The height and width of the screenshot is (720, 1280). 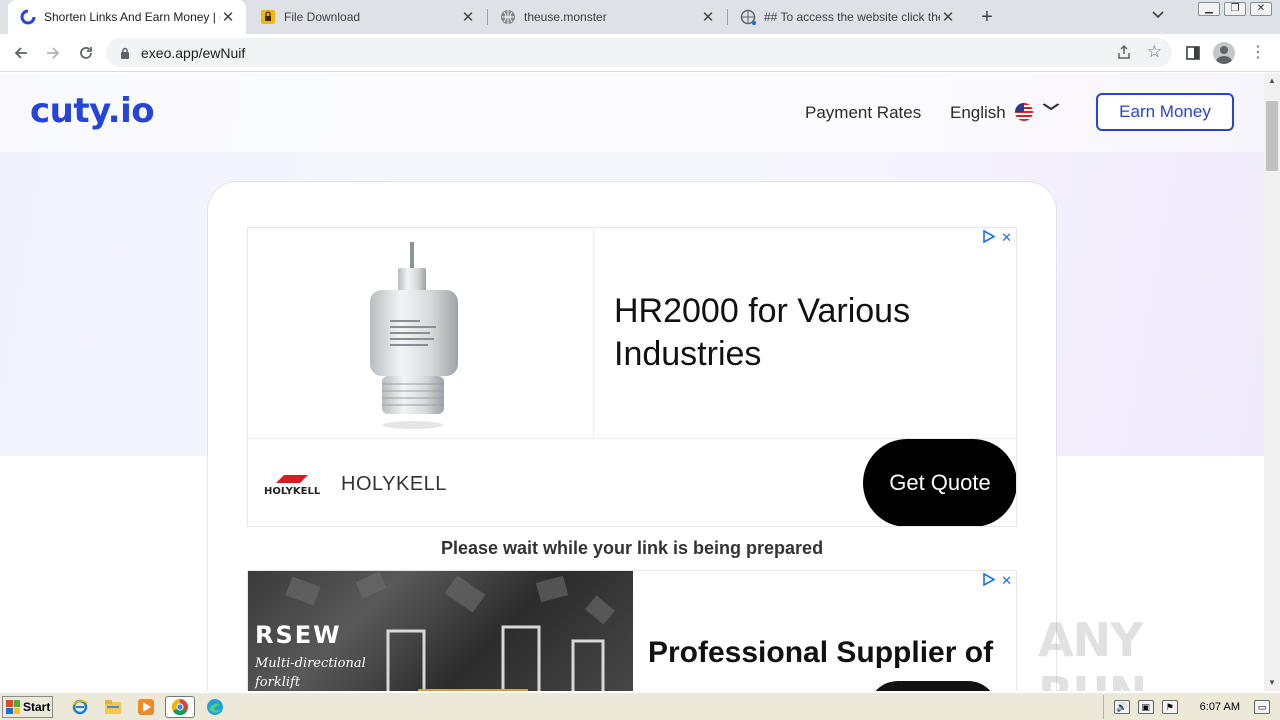 I want to click on product-image, so click(x=421, y=333).